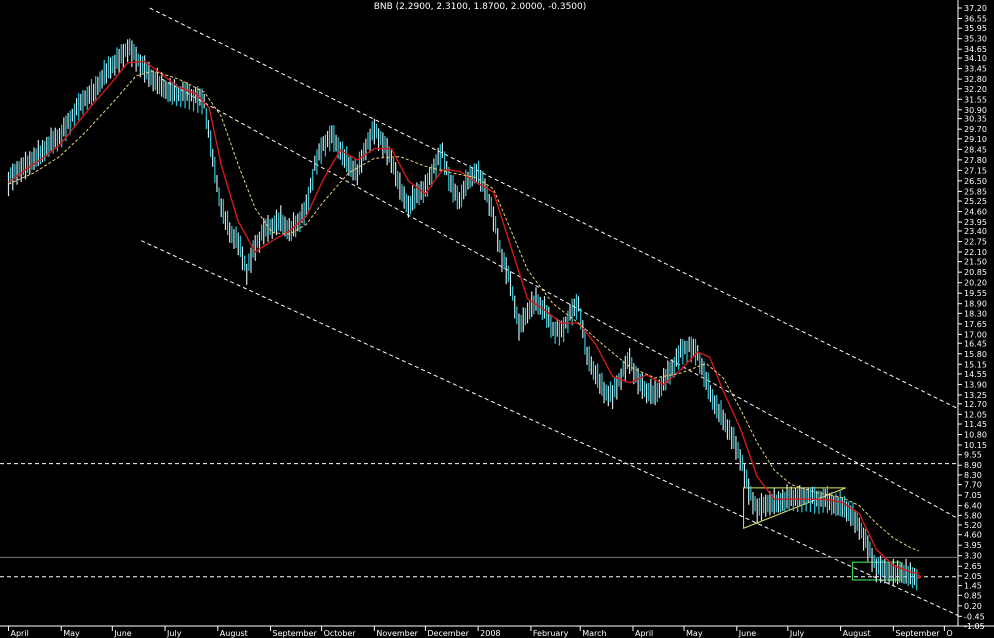  What do you see at coordinates (975, 445) in the screenshot?
I see `y-tick-label: 10.15` at bounding box center [975, 445].